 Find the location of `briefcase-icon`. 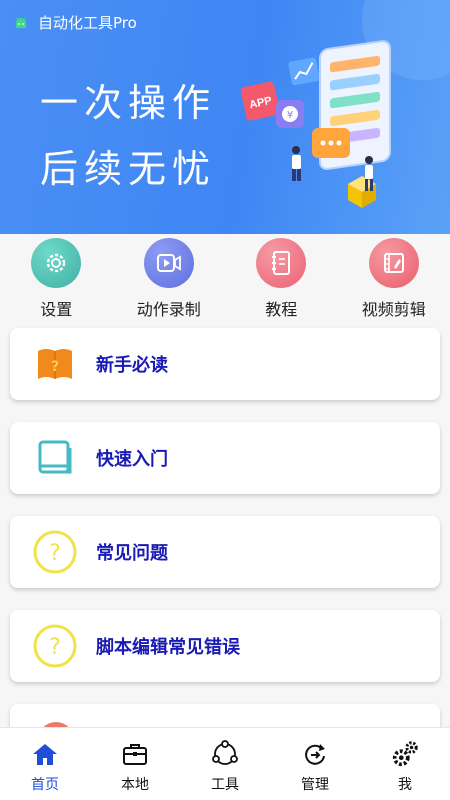

briefcase-icon is located at coordinates (135, 754).